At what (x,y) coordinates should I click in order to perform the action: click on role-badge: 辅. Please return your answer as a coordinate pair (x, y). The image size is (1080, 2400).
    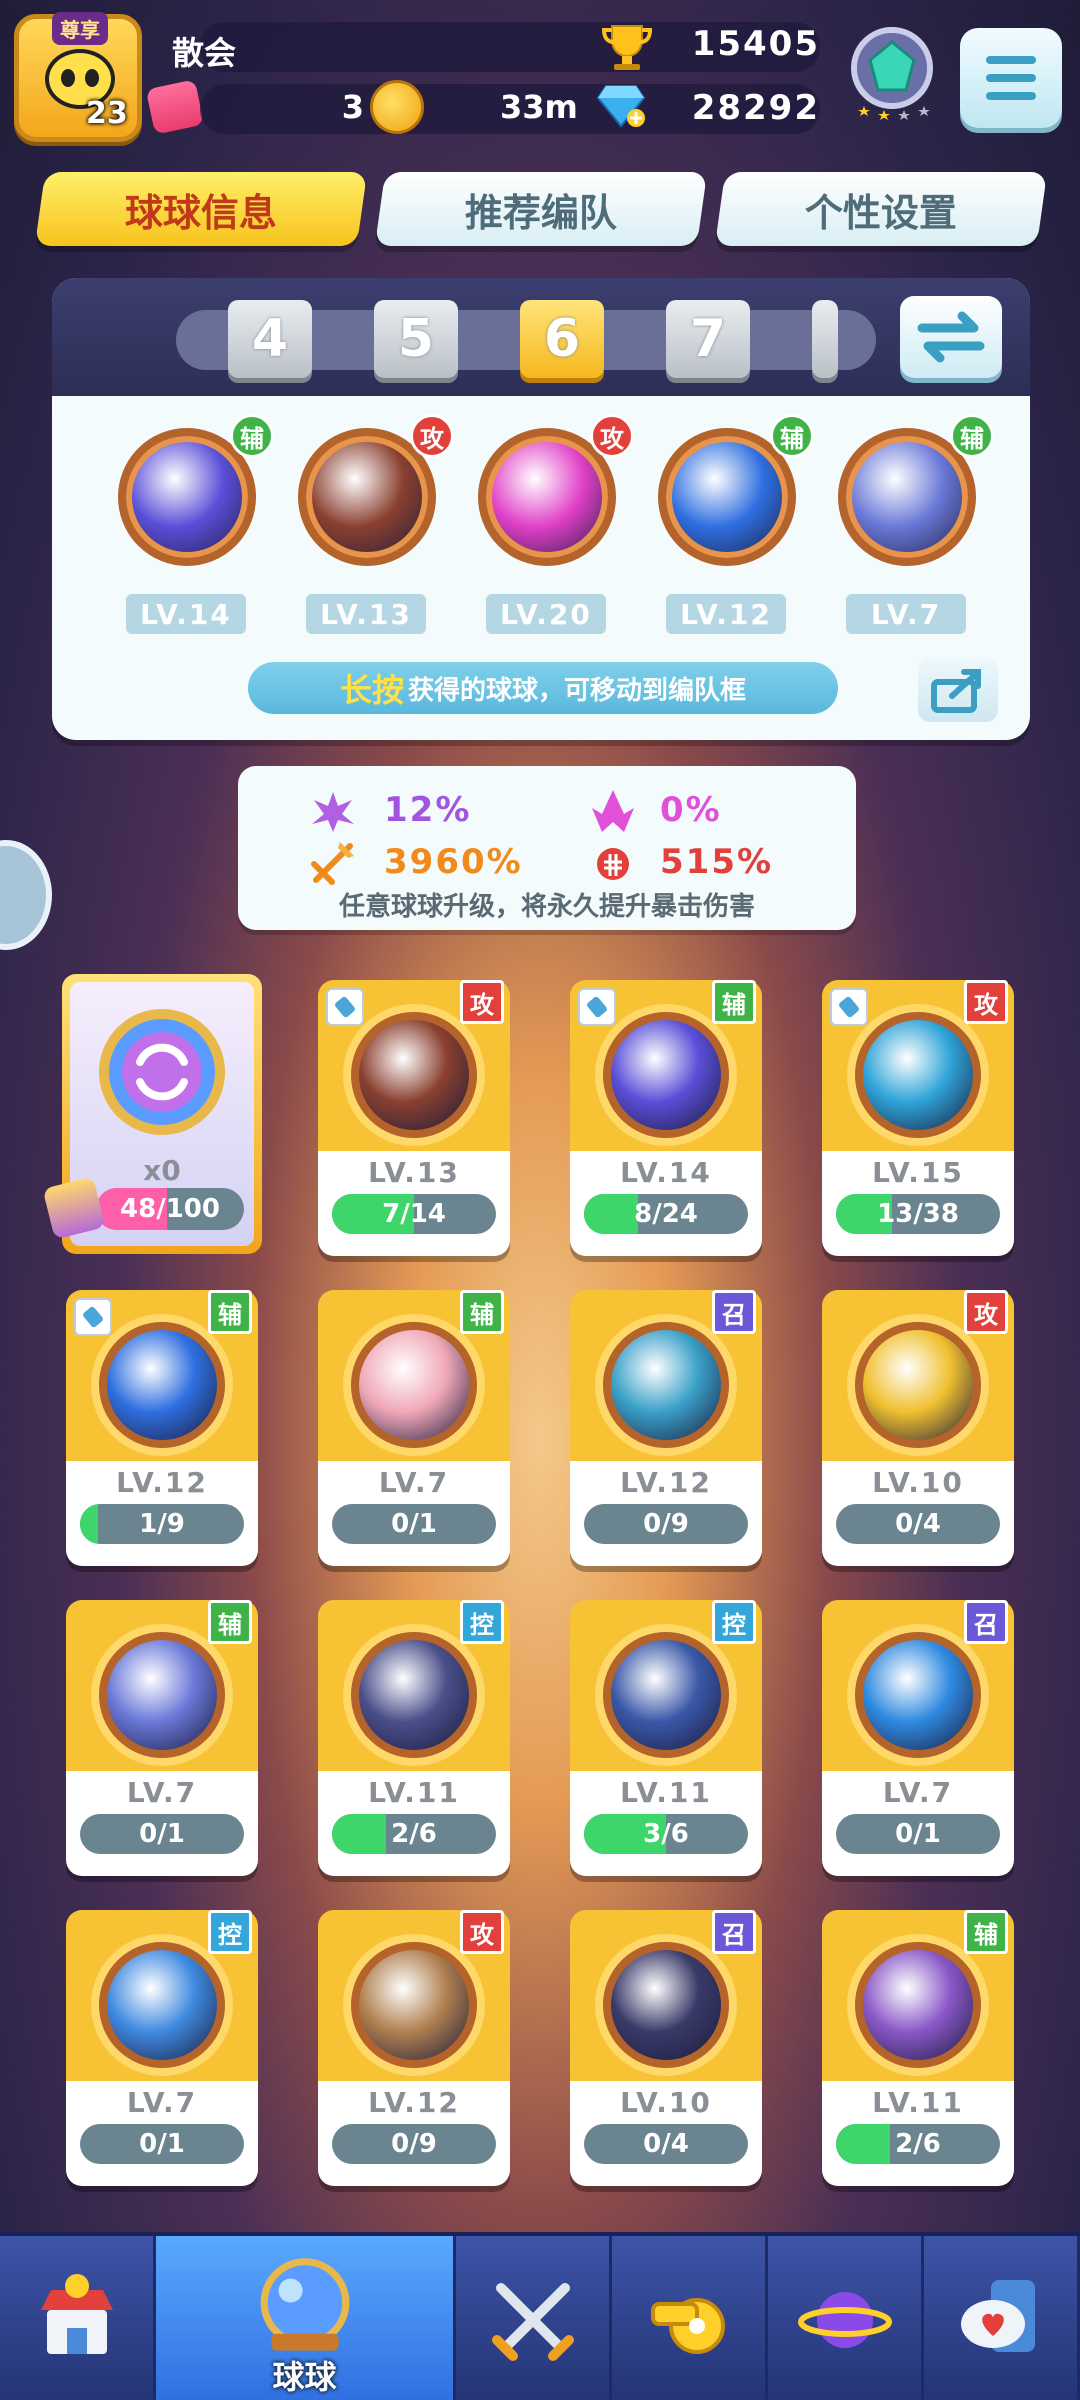
    Looking at the image, I should click on (252, 436).